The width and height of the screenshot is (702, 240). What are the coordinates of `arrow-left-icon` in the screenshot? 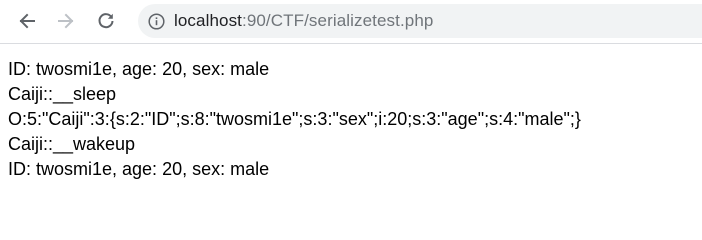 It's located at (27, 21).